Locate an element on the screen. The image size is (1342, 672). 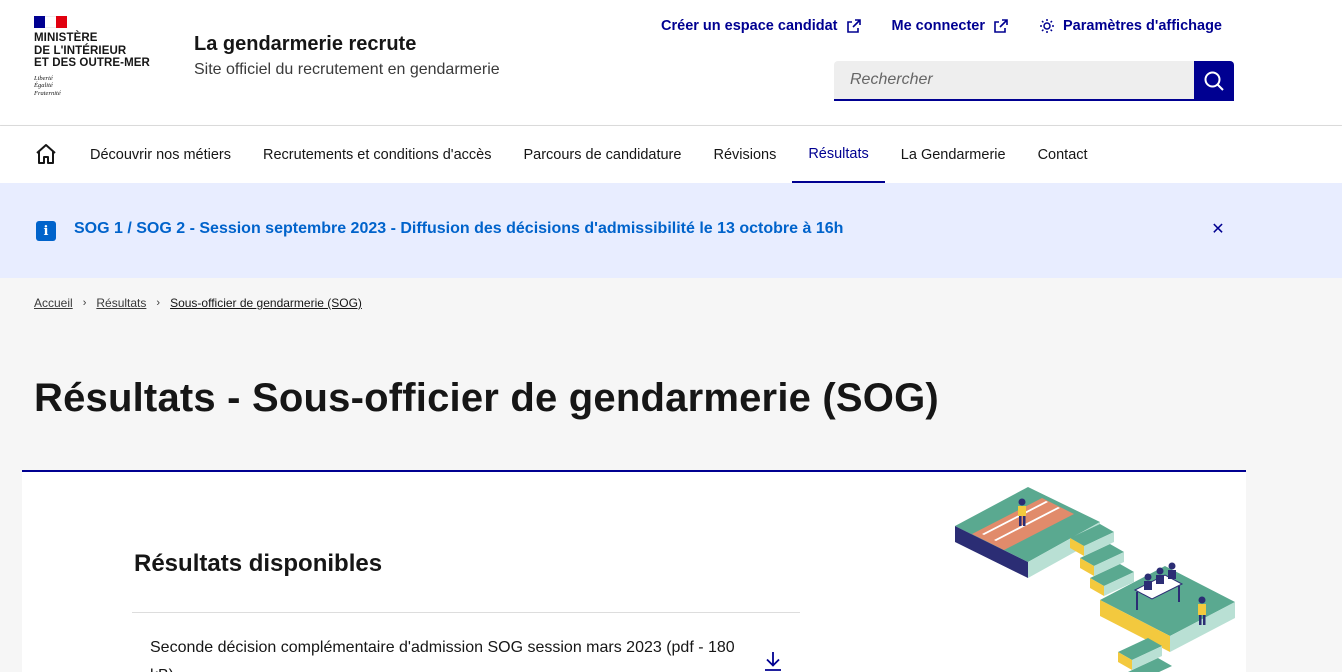
search-icon is located at coordinates (1214, 81).